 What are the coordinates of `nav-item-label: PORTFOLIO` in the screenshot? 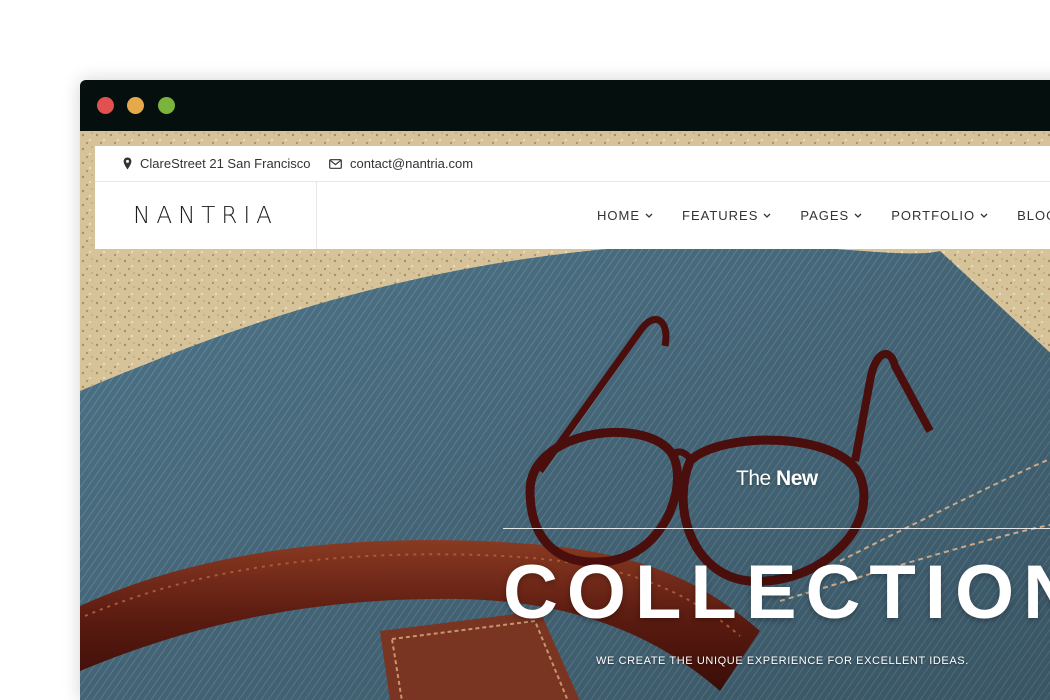 It's located at (933, 215).